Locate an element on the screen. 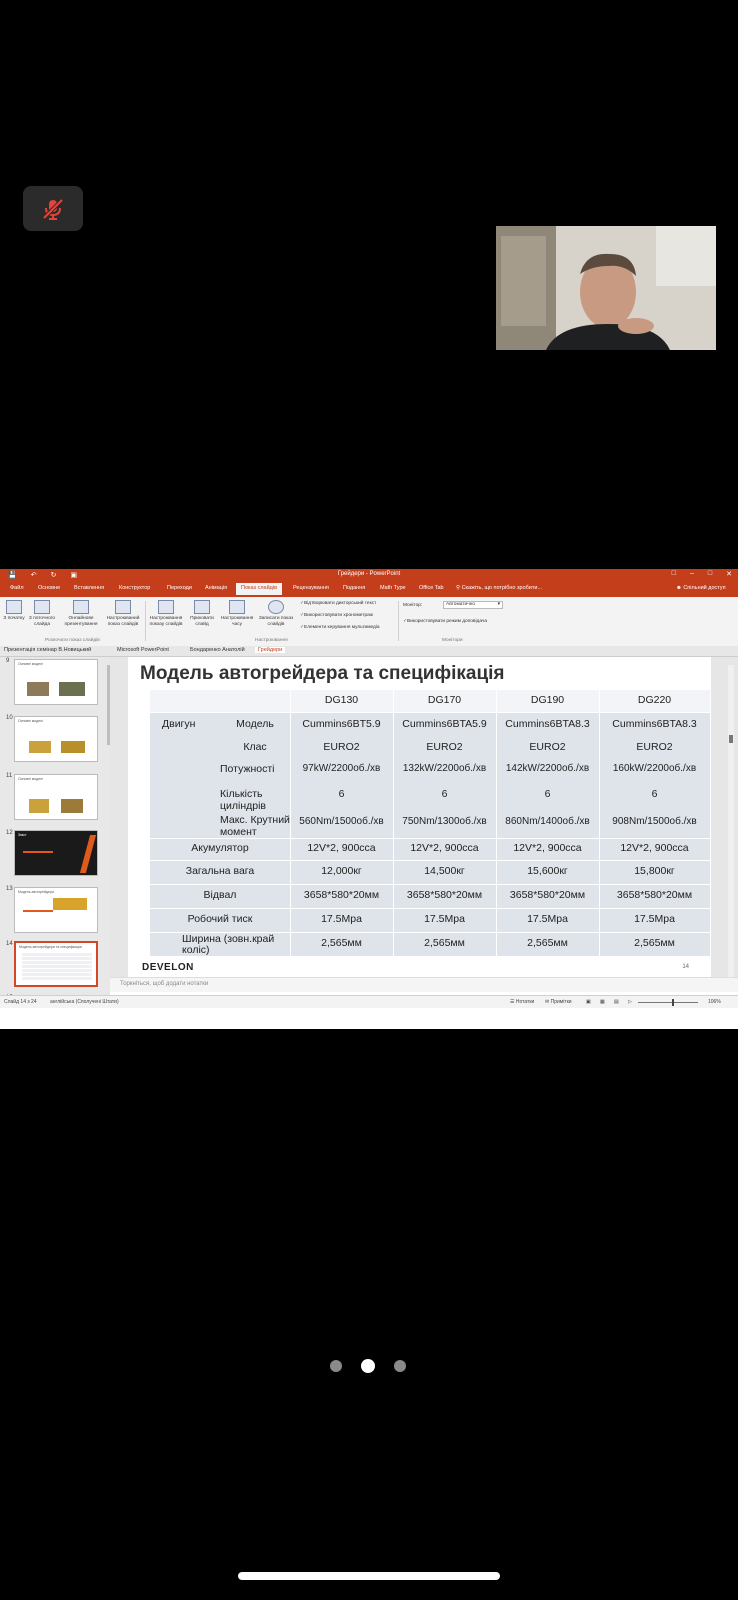  slide-thumbnail-14: Модель автогрейдера та специфікація is located at coordinates (56, 964).